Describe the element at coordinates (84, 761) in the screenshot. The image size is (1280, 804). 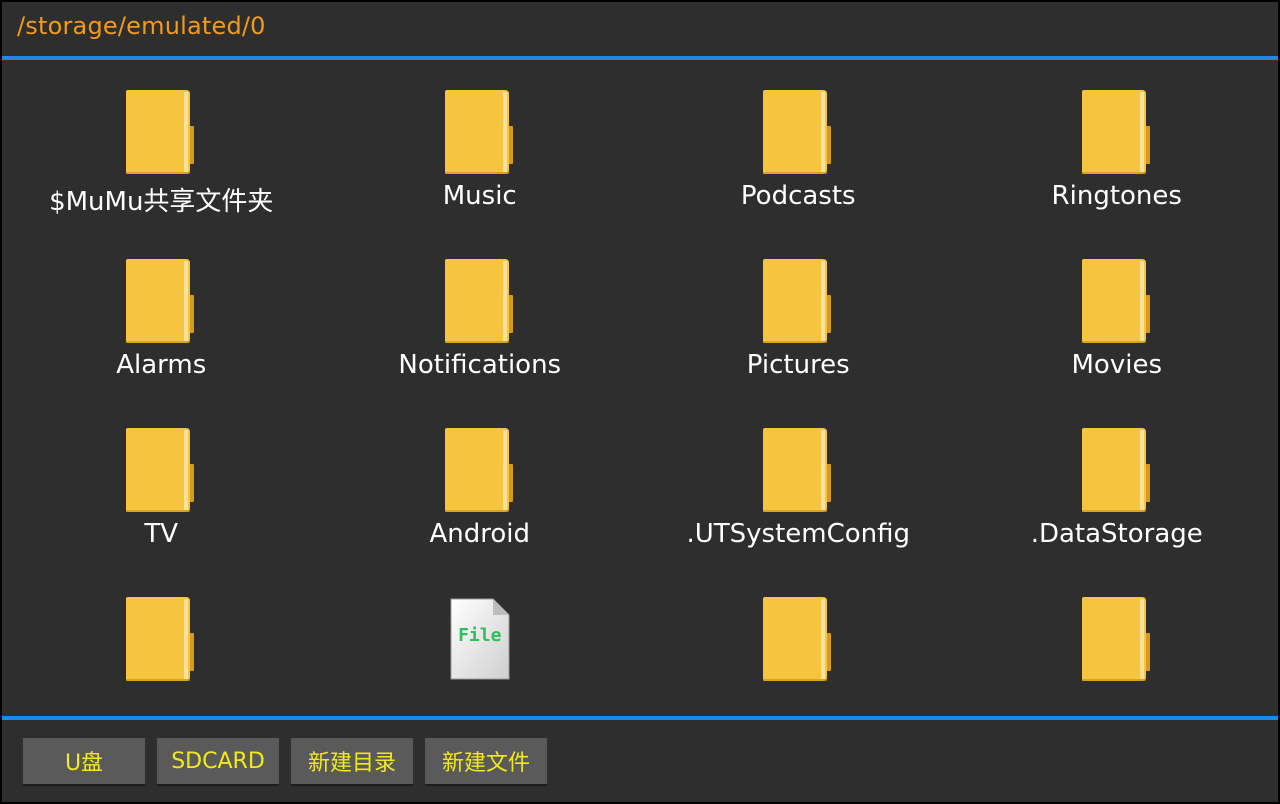
I see `udisk-button: U盘` at that location.